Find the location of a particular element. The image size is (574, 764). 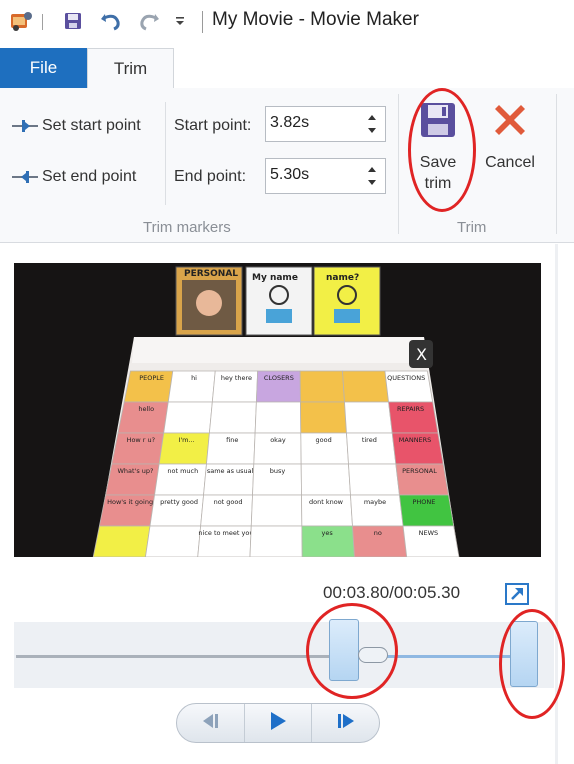

playback-timecode: 00:03.80/00:05.30 is located at coordinates (392, 592).